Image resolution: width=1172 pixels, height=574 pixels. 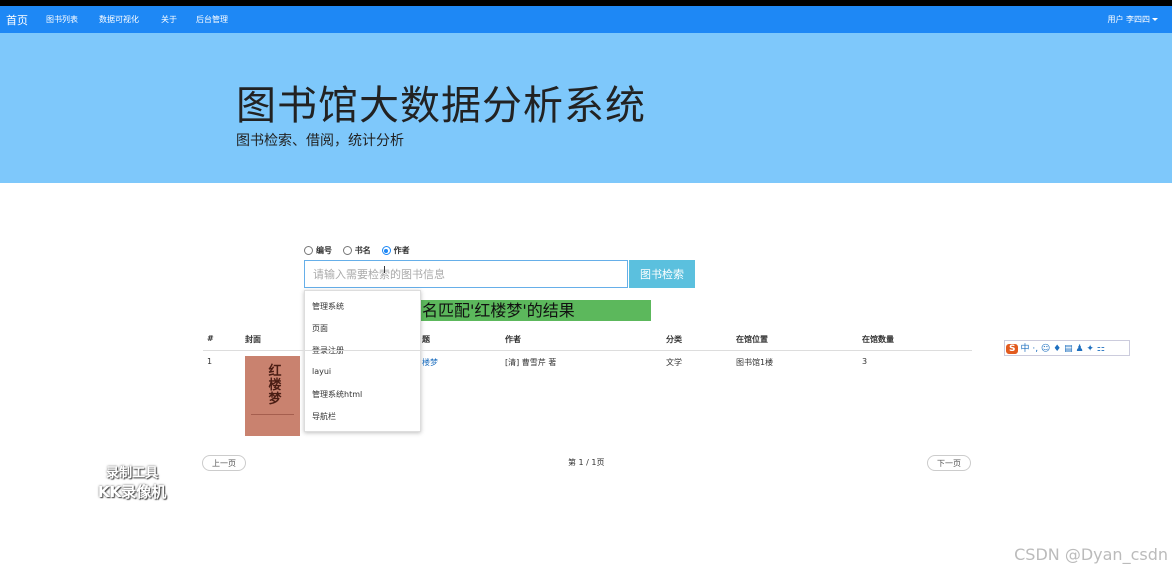 I want to click on autocomplete-dropdown: 管理系统 页面 登录注册 layui 管理系统html 导航栏, so click(x=362, y=361).